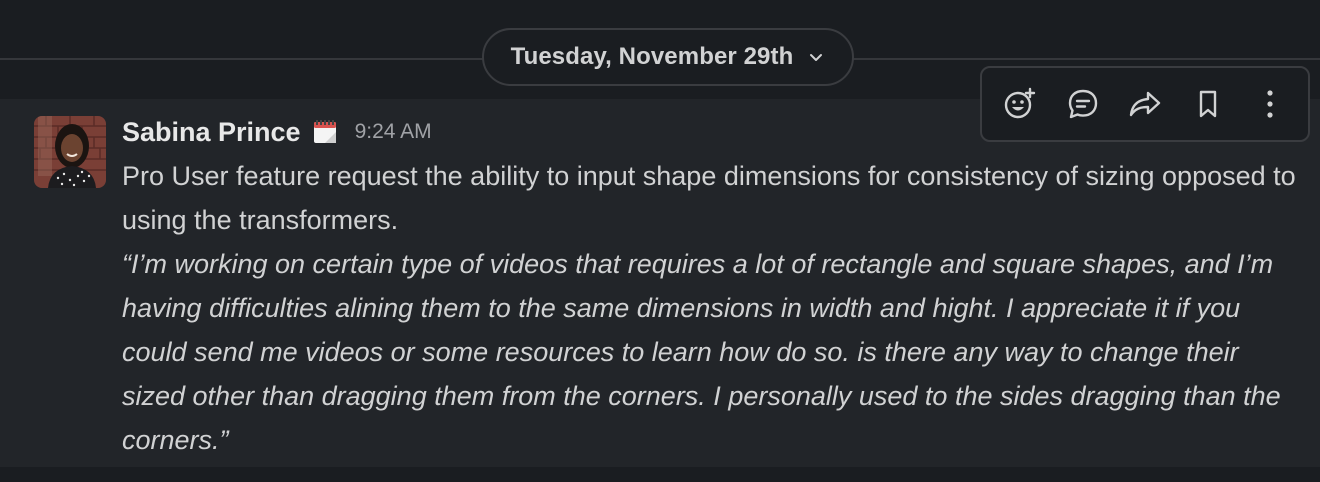  I want to click on reply-in-thread-icon, so click(1083, 104).